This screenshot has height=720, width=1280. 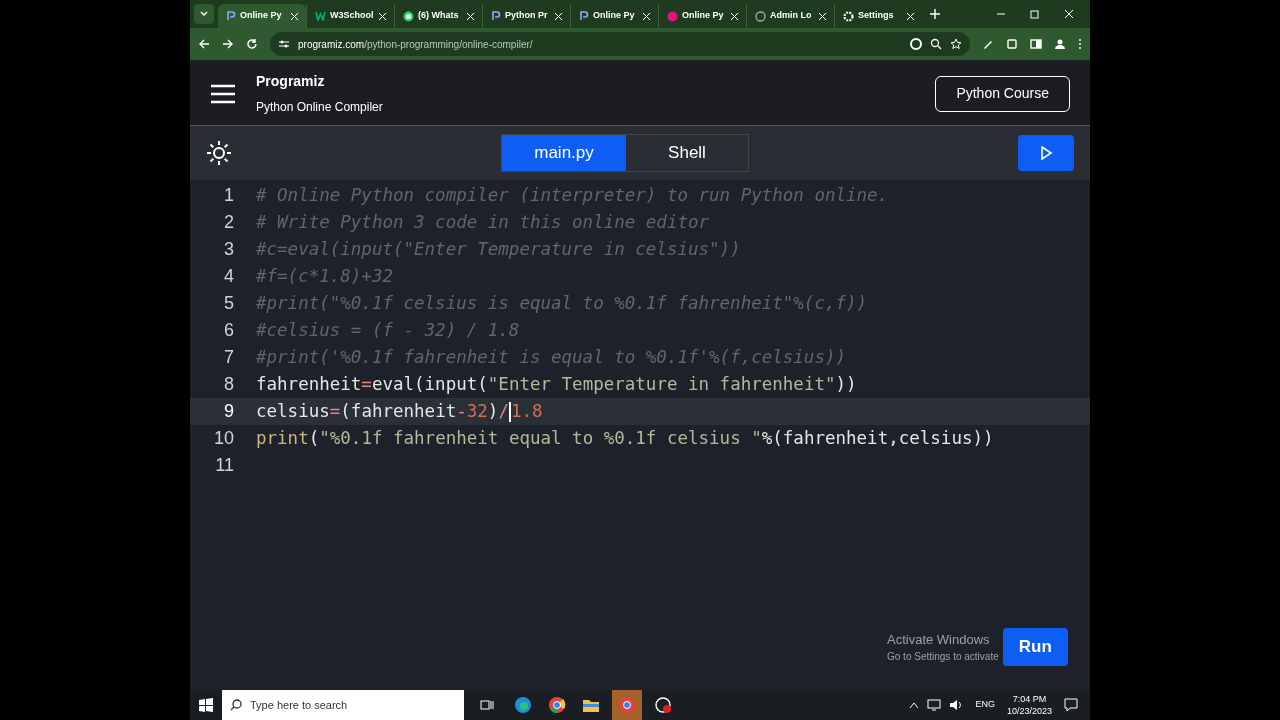 I want to click on tab-list-button, so click(x=204, y=14).